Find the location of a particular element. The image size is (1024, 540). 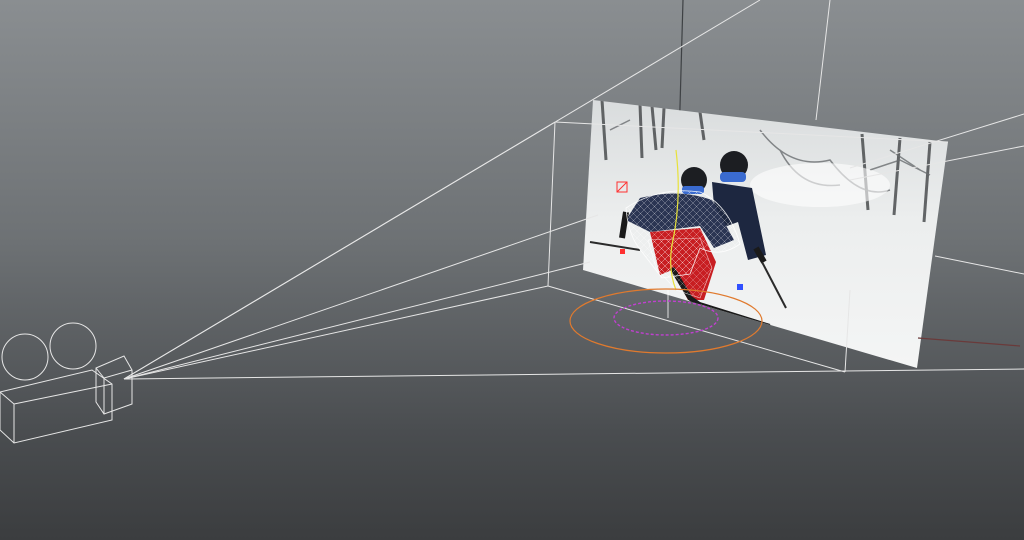

locator-blue is located at coordinates (740, 287).